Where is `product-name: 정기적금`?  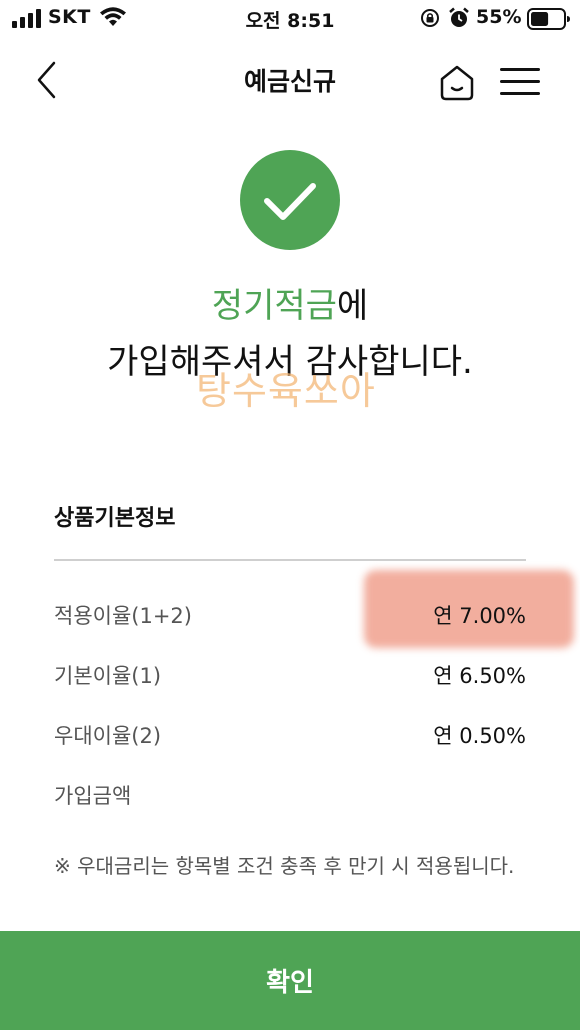
product-name: 정기적금 is located at coordinates (274, 306).